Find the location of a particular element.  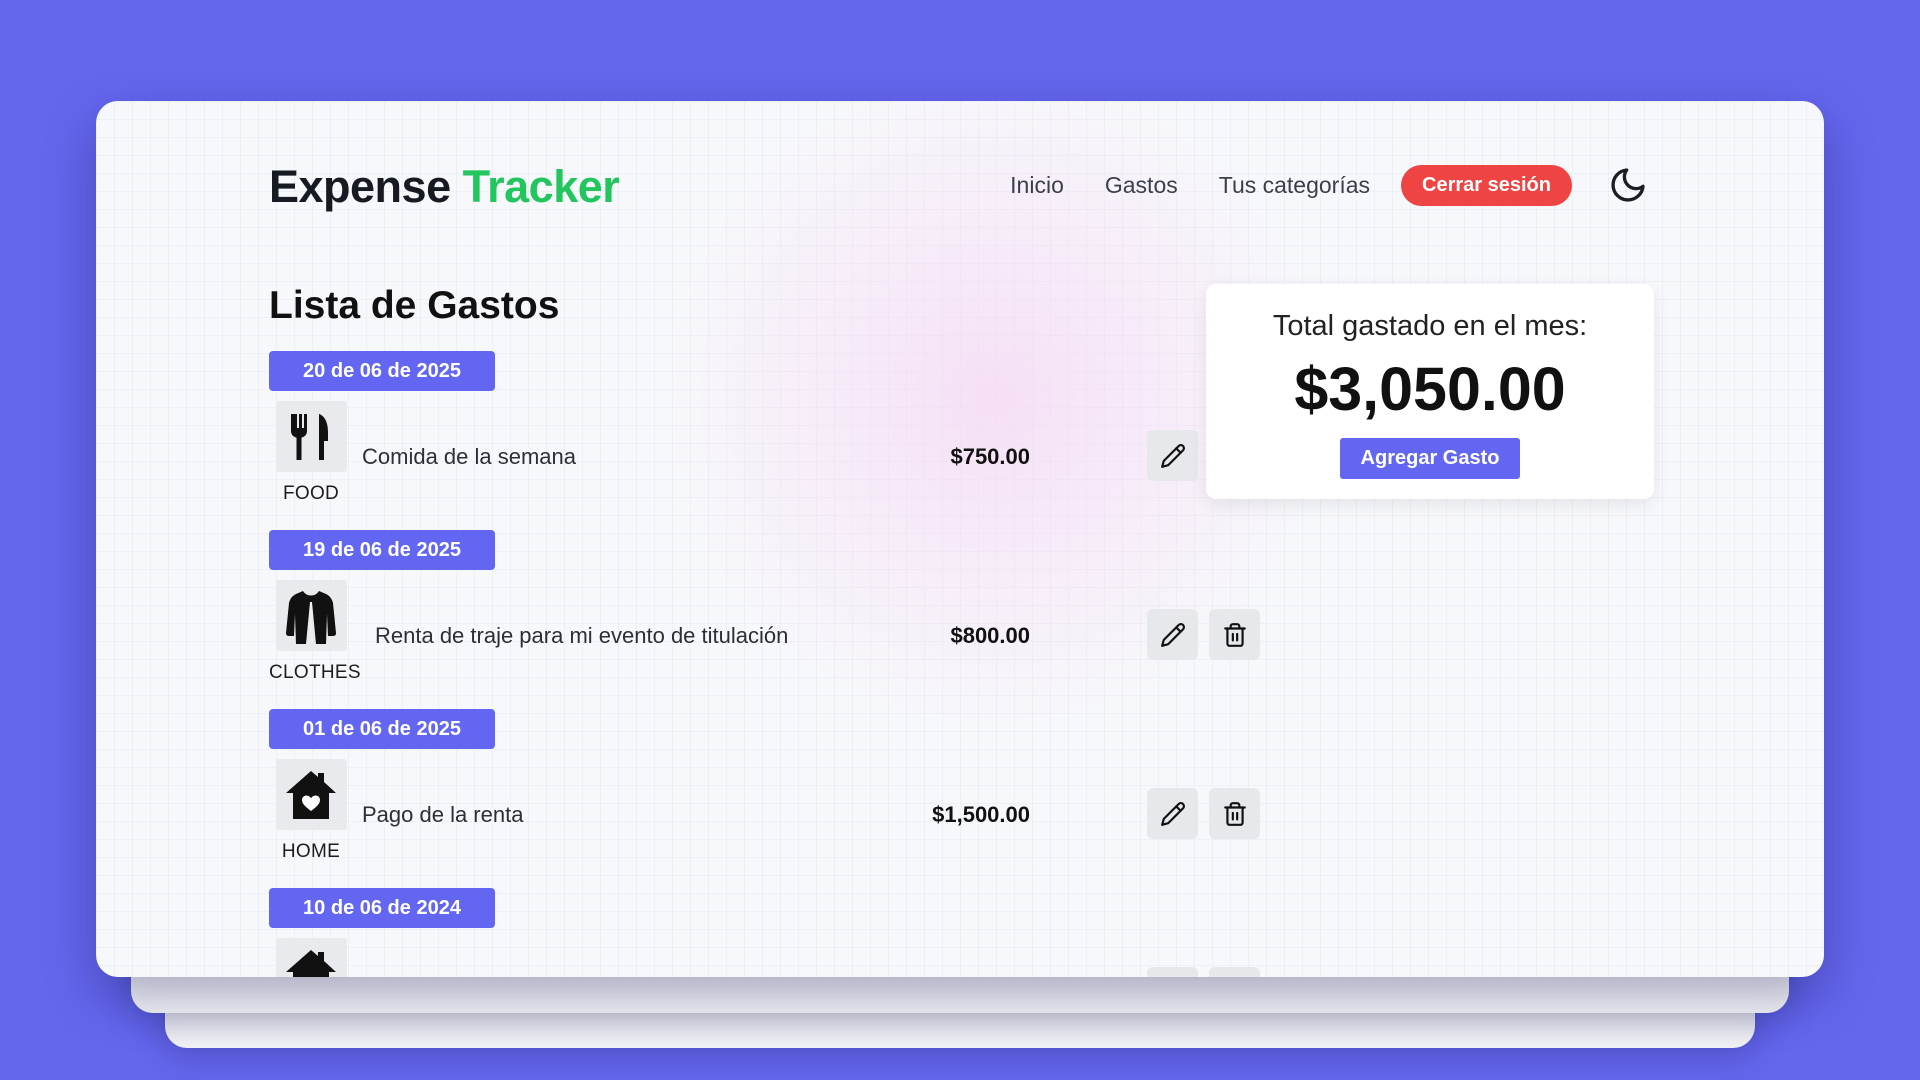

logo-text-accent: Tracker is located at coordinates (541, 186).